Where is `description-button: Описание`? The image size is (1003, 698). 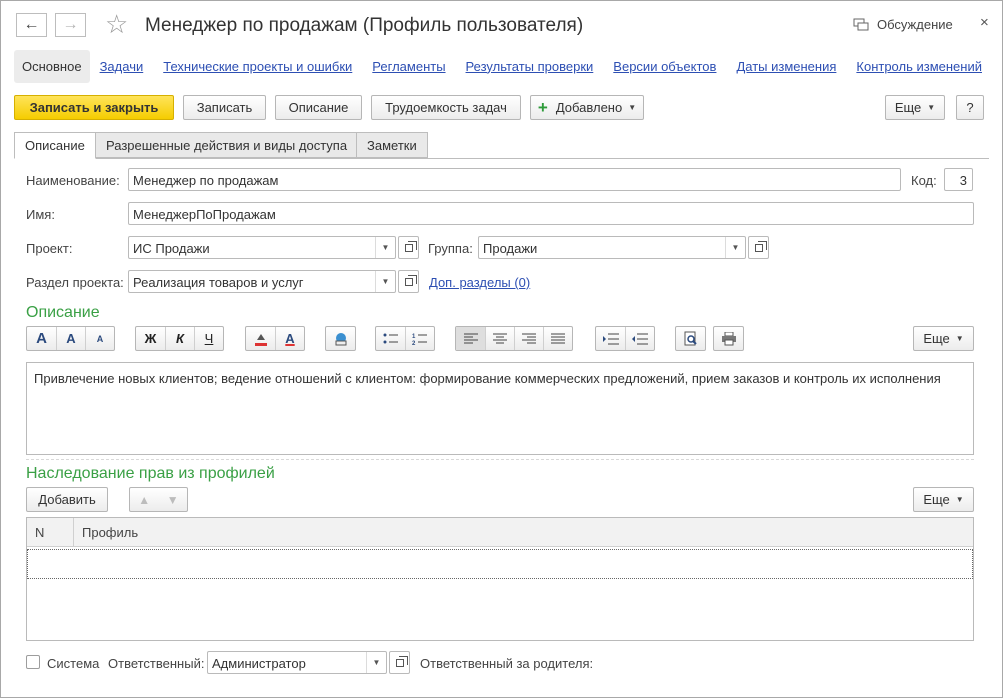 description-button: Описание is located at coordinates (318, 107).